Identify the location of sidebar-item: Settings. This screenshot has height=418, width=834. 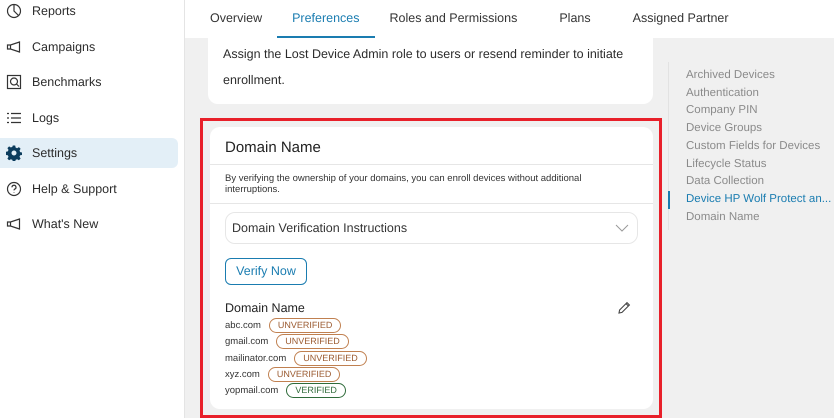
(89, 153).